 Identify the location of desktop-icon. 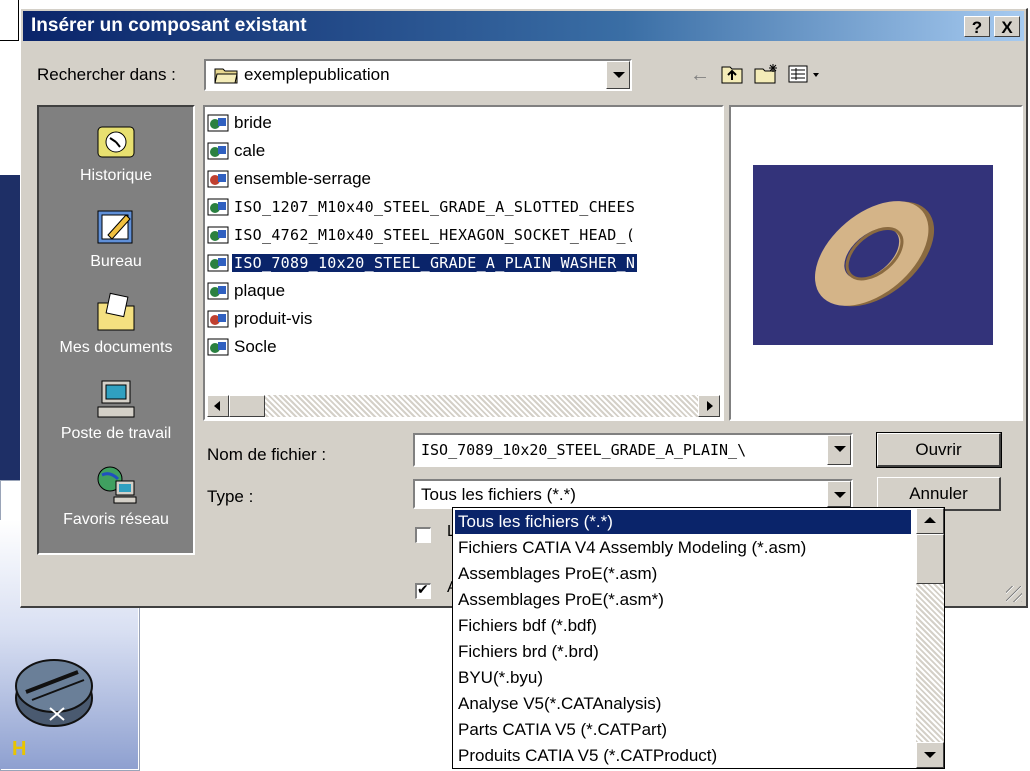
(115, 227).